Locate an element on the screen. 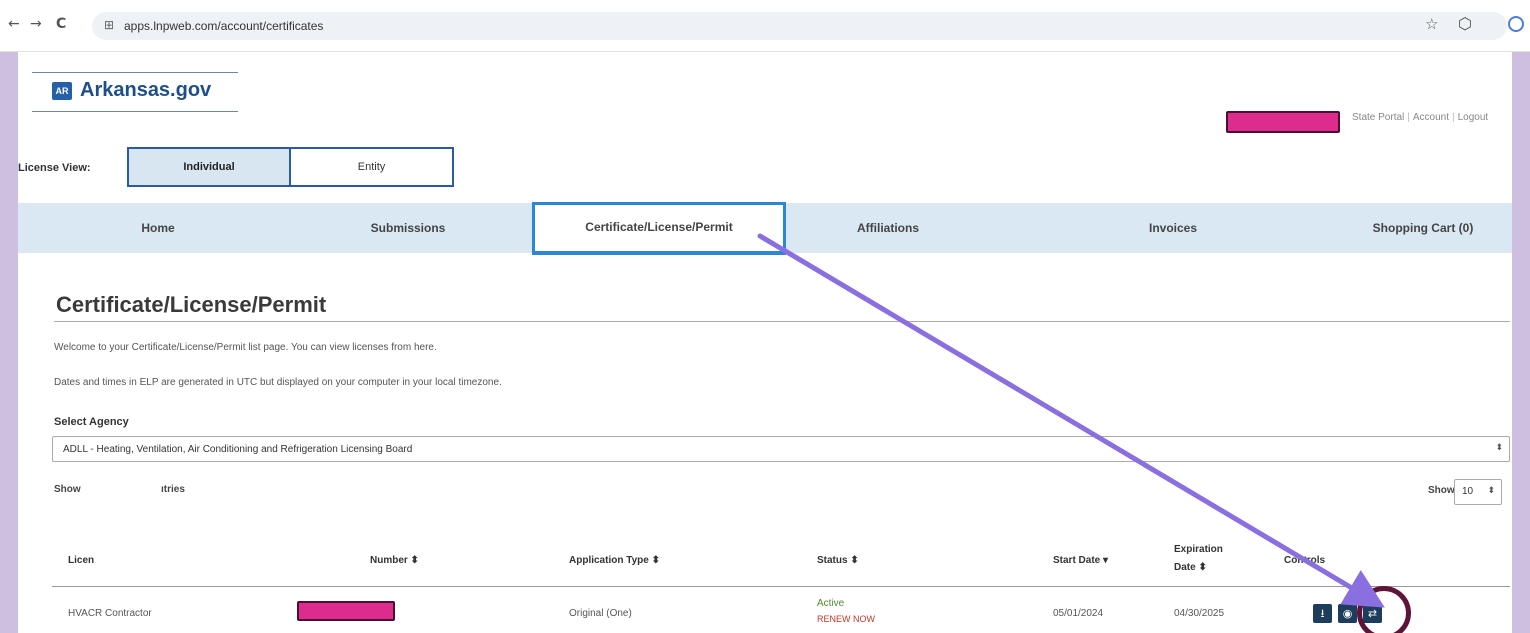 This screenshot has width=1530, height=633. account-link: Account is located at coordinates (1431, 117).